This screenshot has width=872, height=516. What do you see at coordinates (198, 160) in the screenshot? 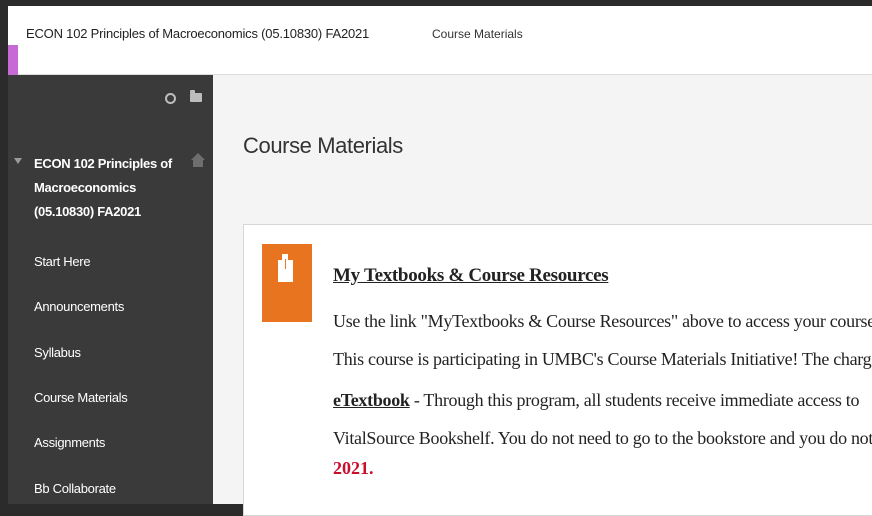
I see `home-icon` at bounding box center [198, 160].